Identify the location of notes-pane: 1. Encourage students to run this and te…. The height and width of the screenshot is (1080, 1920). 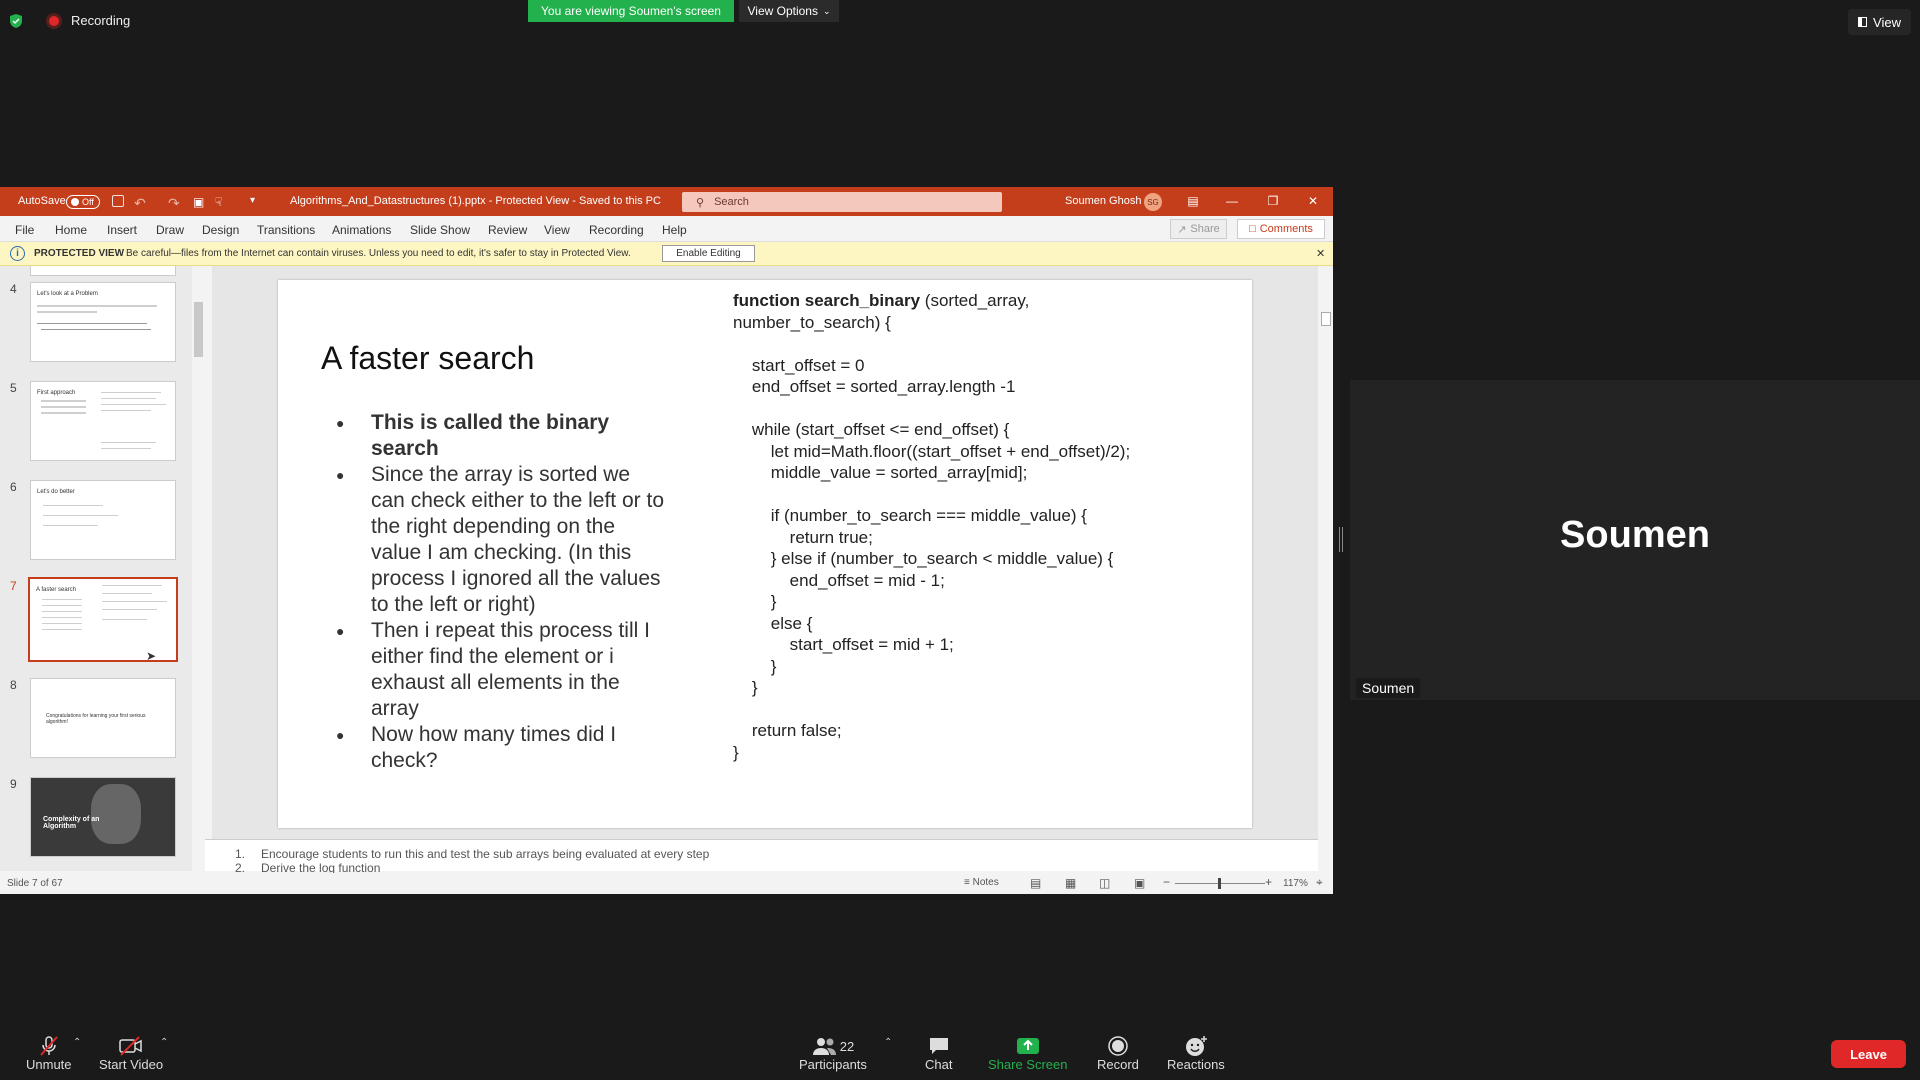
(761, 857).